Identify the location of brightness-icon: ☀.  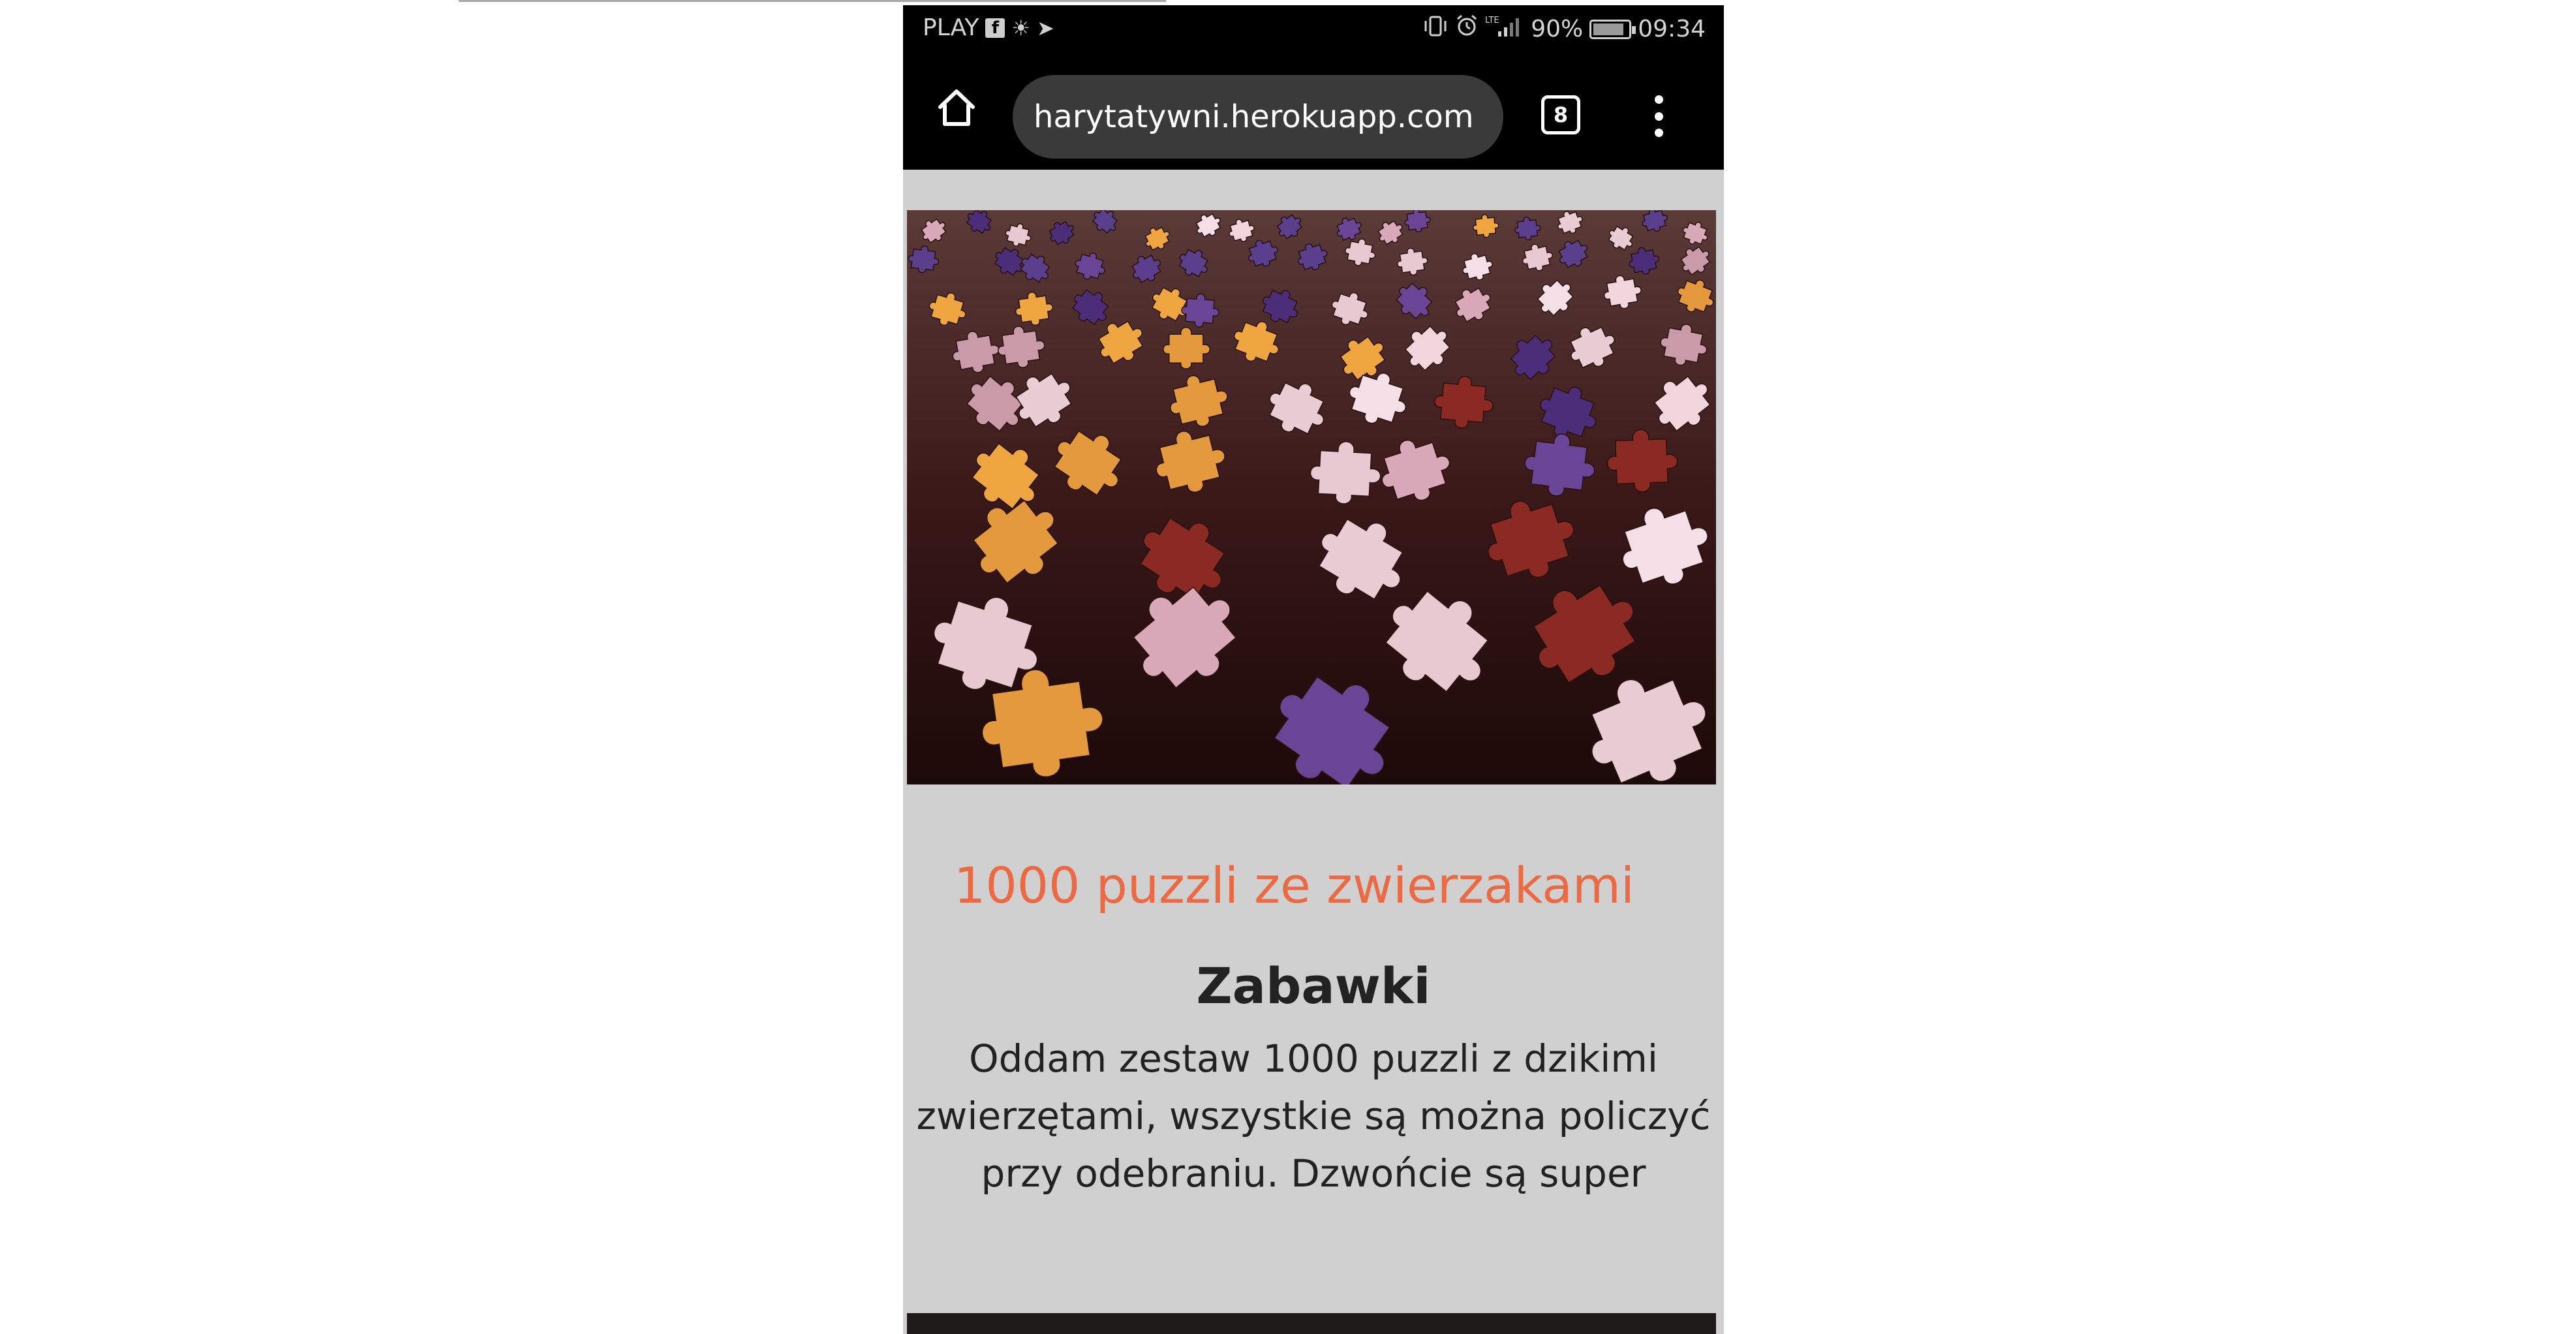
(1021, 27).